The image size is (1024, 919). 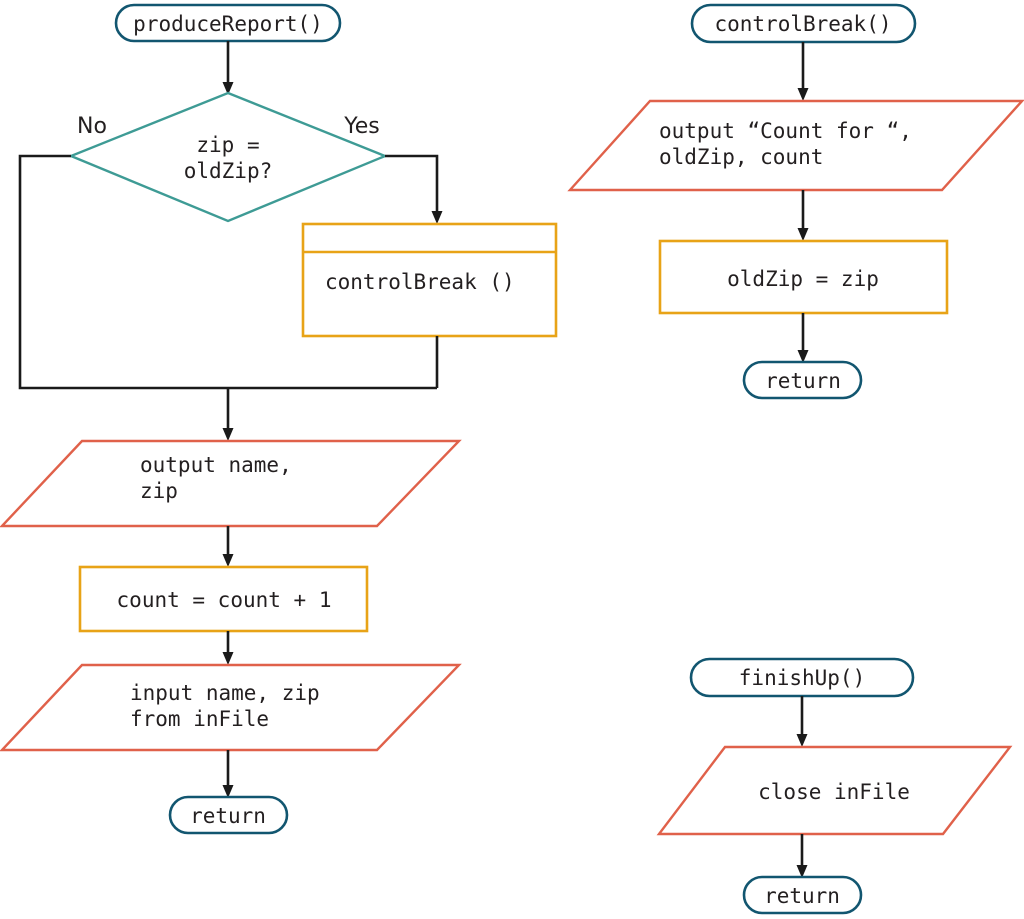 I want to click on node-control-break-start: controlBreak(), so click(x=803, y=23).